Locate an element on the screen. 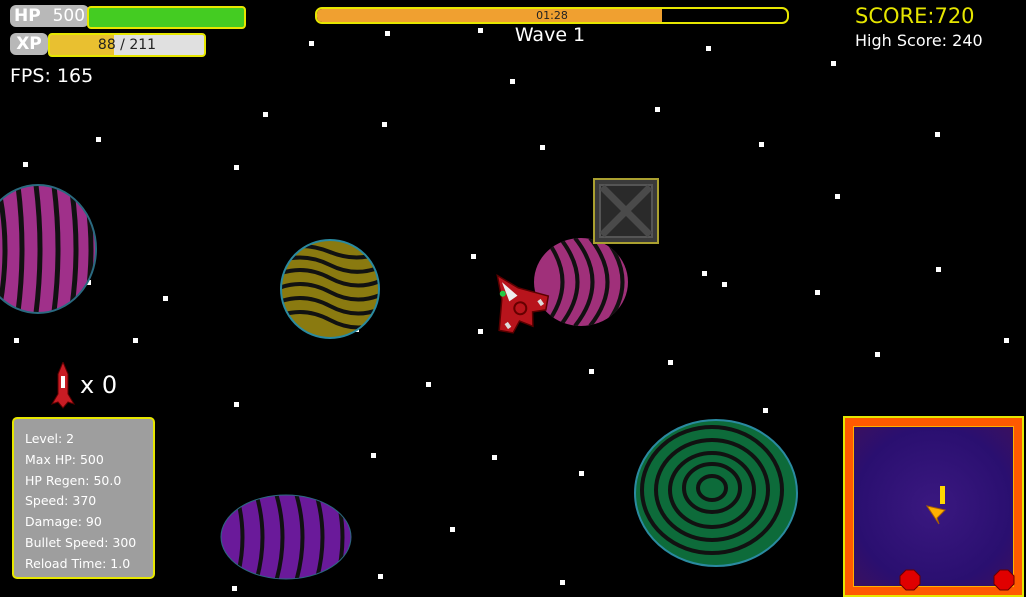 This screenshot has width=1026, height=597. xp-bar: 88 / 211 is located at coordinates (127, 45).